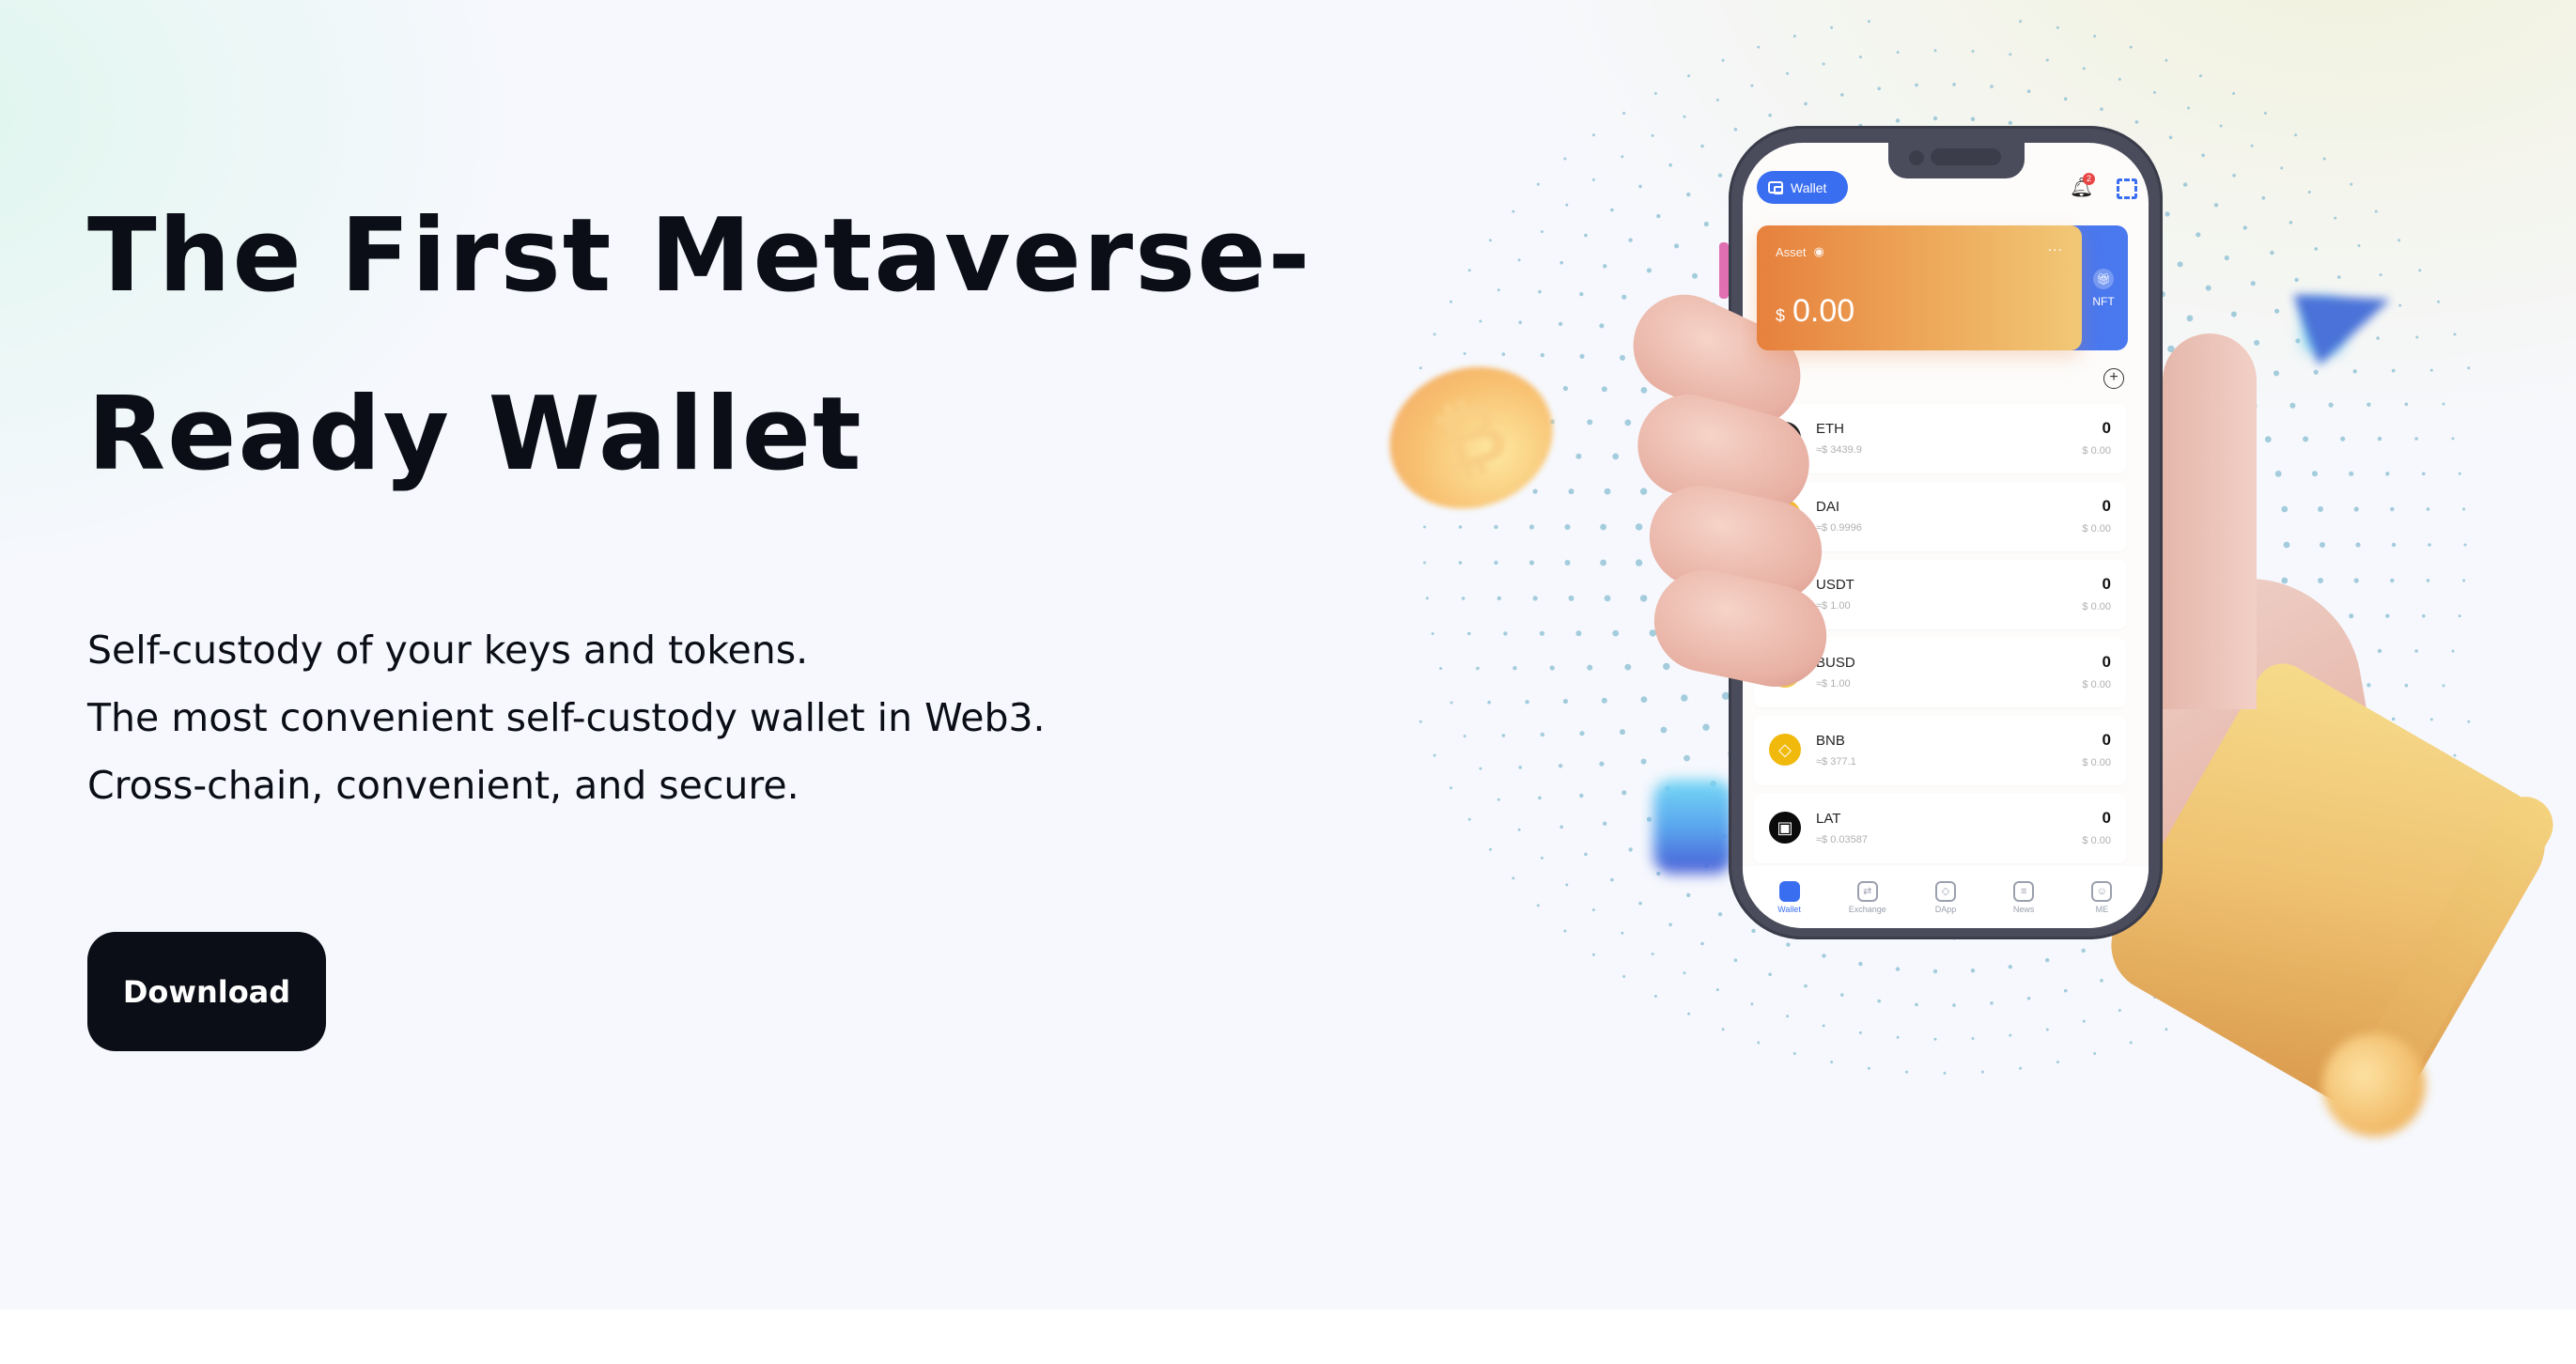 This screenshot has width=2576, height=1364. What do you see at coordinates (792, 345) in the screenshot?
I see `headline: The First Metaverse- Ready Wallet` at bounding box center [792, 345].